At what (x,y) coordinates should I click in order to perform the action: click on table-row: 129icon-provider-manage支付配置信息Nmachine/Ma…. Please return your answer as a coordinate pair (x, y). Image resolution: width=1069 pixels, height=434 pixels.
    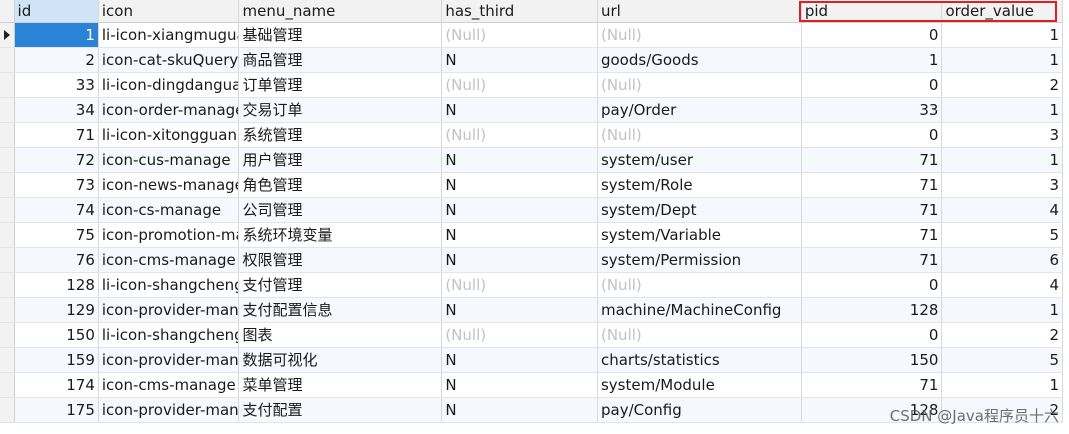
    Looking at the image, I should click on (531, 310).